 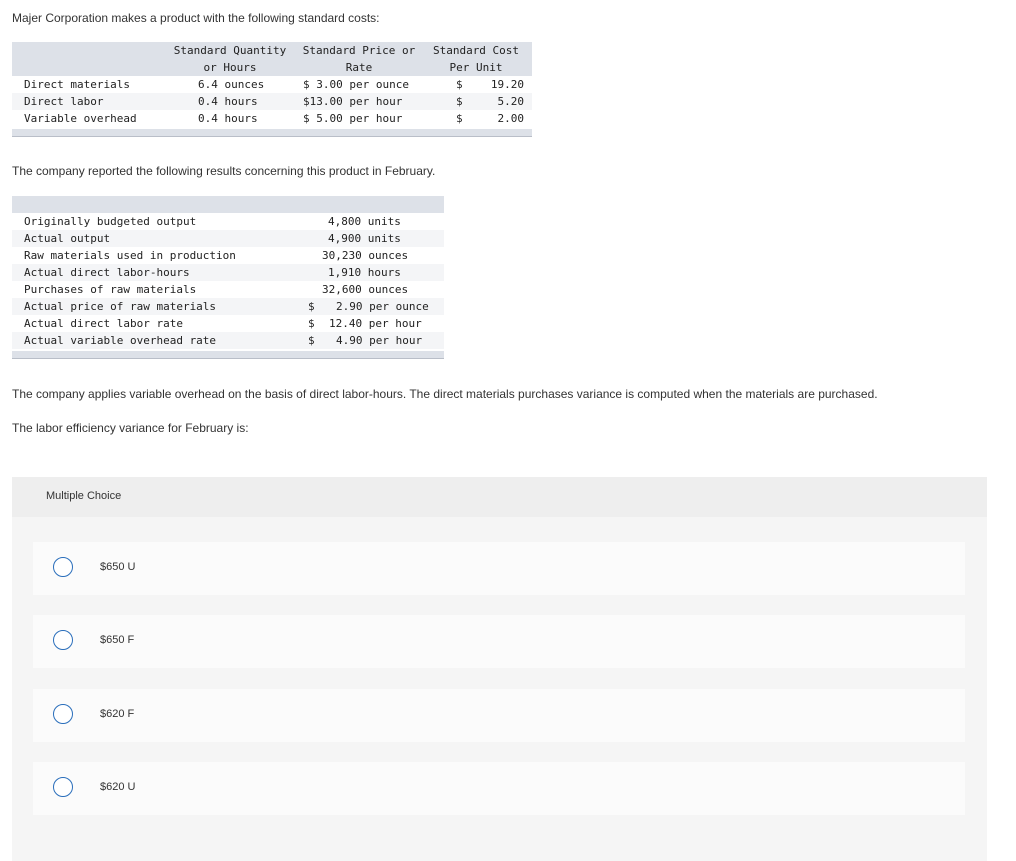 I want to click on choice-label: $650 F, so click(x=117, y=640).